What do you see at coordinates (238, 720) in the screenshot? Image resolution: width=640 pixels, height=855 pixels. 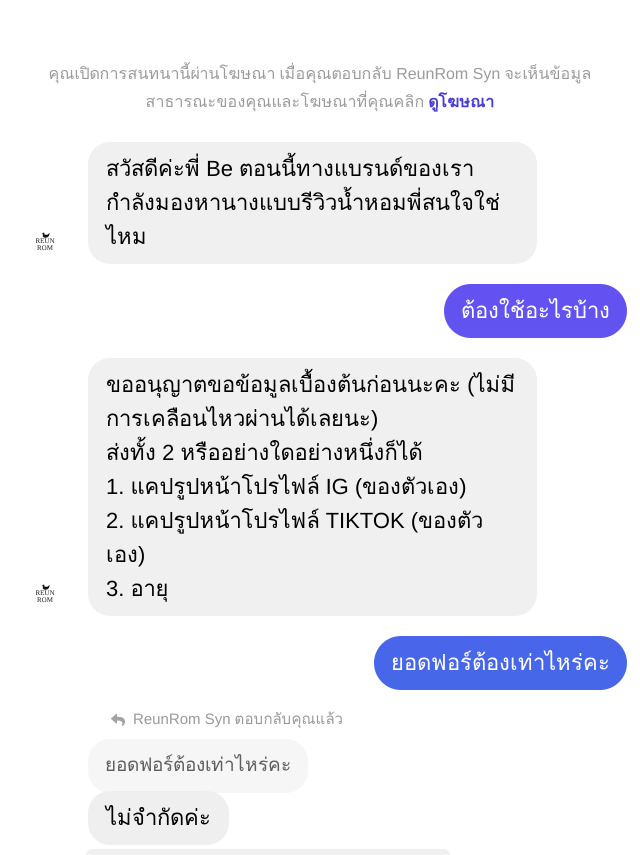 I see `reply-label: ReunRom Syn ตอบกลับคุณแล้ว` at bounding box center [238, 720].